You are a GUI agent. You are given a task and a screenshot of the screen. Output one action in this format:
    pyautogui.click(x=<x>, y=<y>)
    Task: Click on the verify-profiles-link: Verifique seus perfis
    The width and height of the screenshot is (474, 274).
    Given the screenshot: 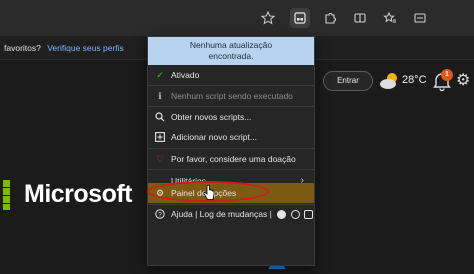 What is the action you would take?
    pyautogui.click(x=85, y=48)
    